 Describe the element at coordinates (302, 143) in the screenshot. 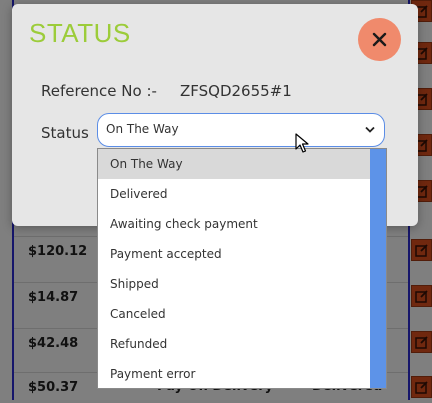

I see `mouse-cursor-icon` at that location.